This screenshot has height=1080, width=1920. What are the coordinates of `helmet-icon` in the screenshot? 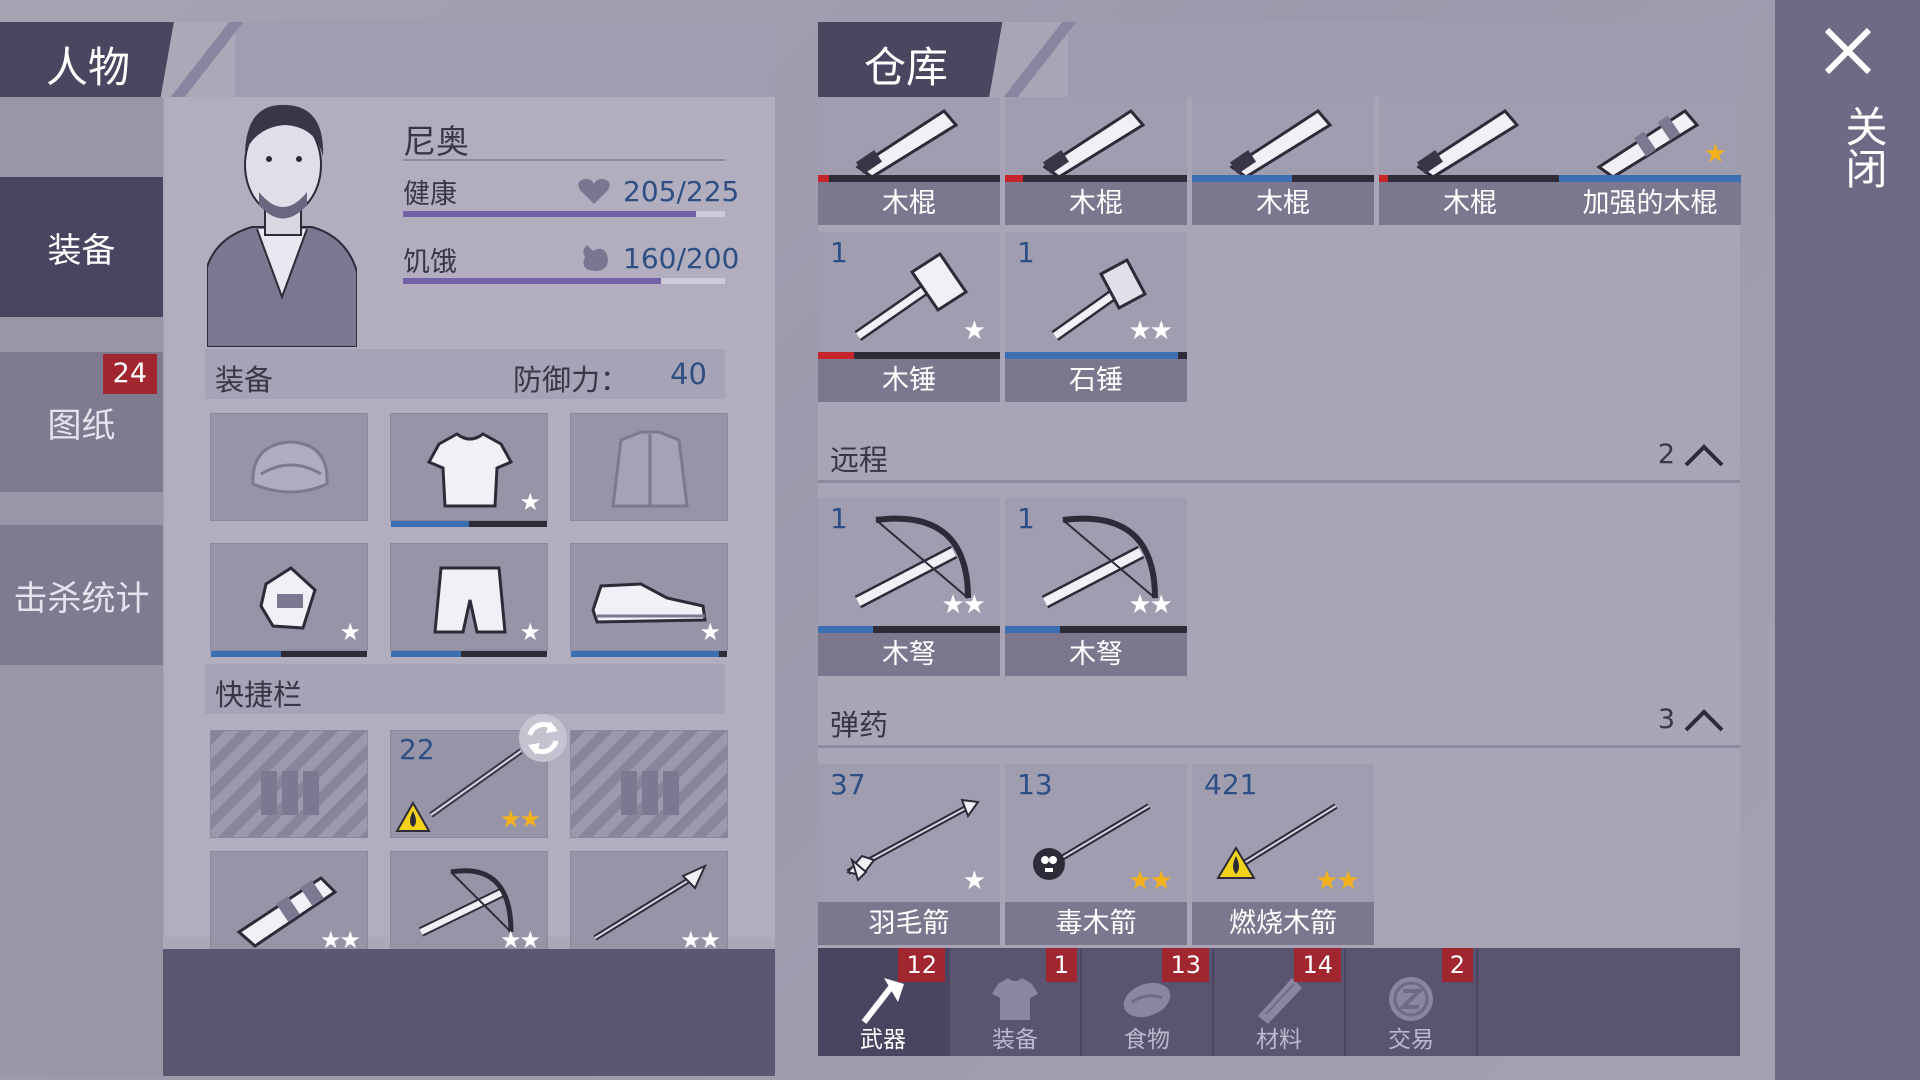 It's located at (290, 467).